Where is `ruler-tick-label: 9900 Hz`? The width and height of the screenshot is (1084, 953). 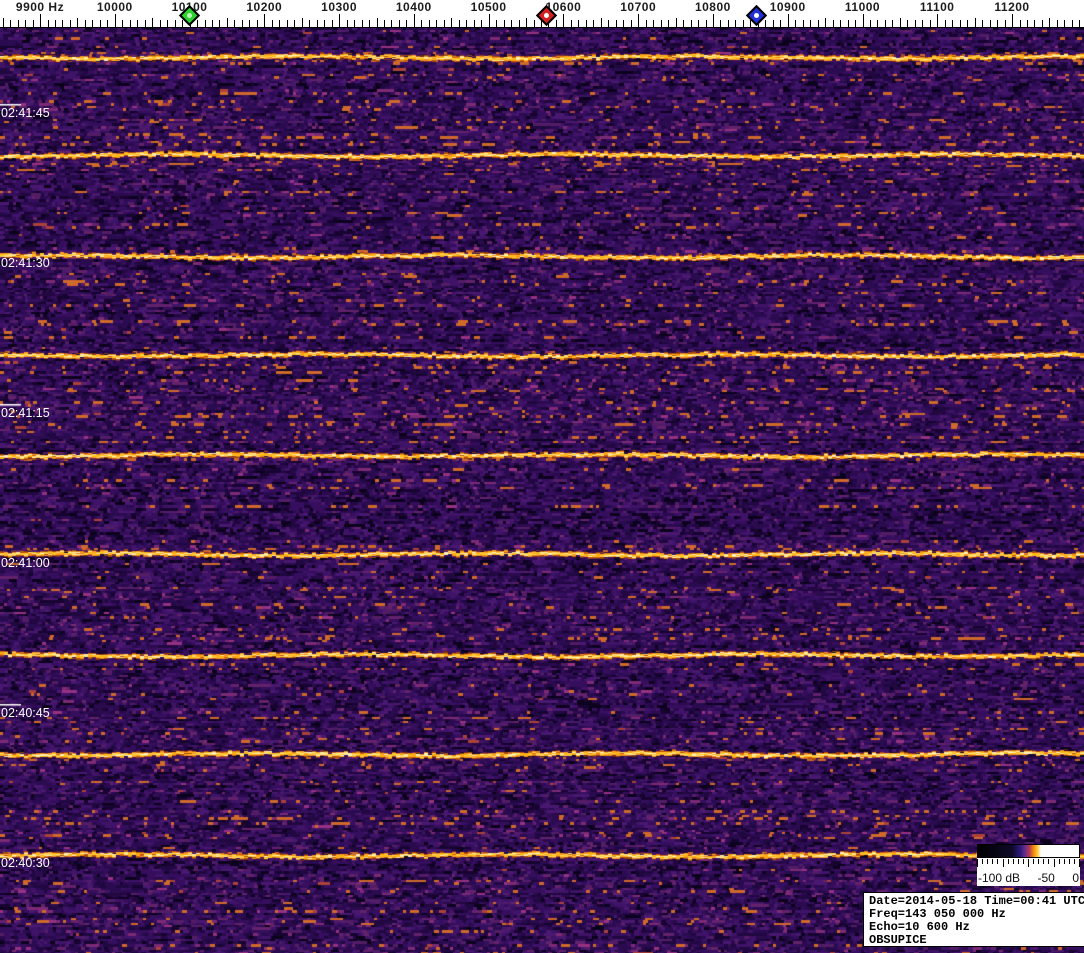 ruler-tick-label: 9900 Hz is located at coordinates (40, 7).